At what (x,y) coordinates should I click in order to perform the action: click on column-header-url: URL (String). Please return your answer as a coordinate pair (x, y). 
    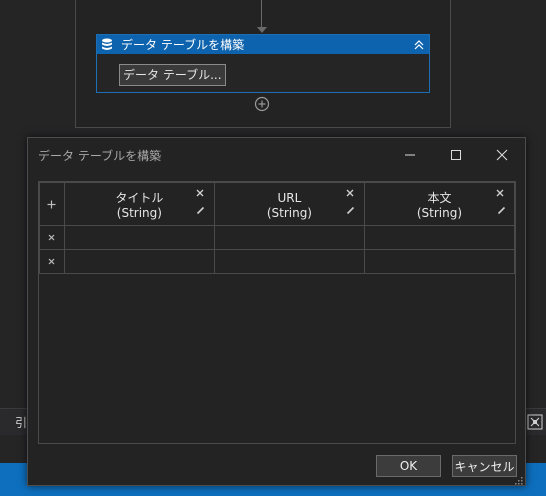
    Looking at the image, I should click on (289, 204).